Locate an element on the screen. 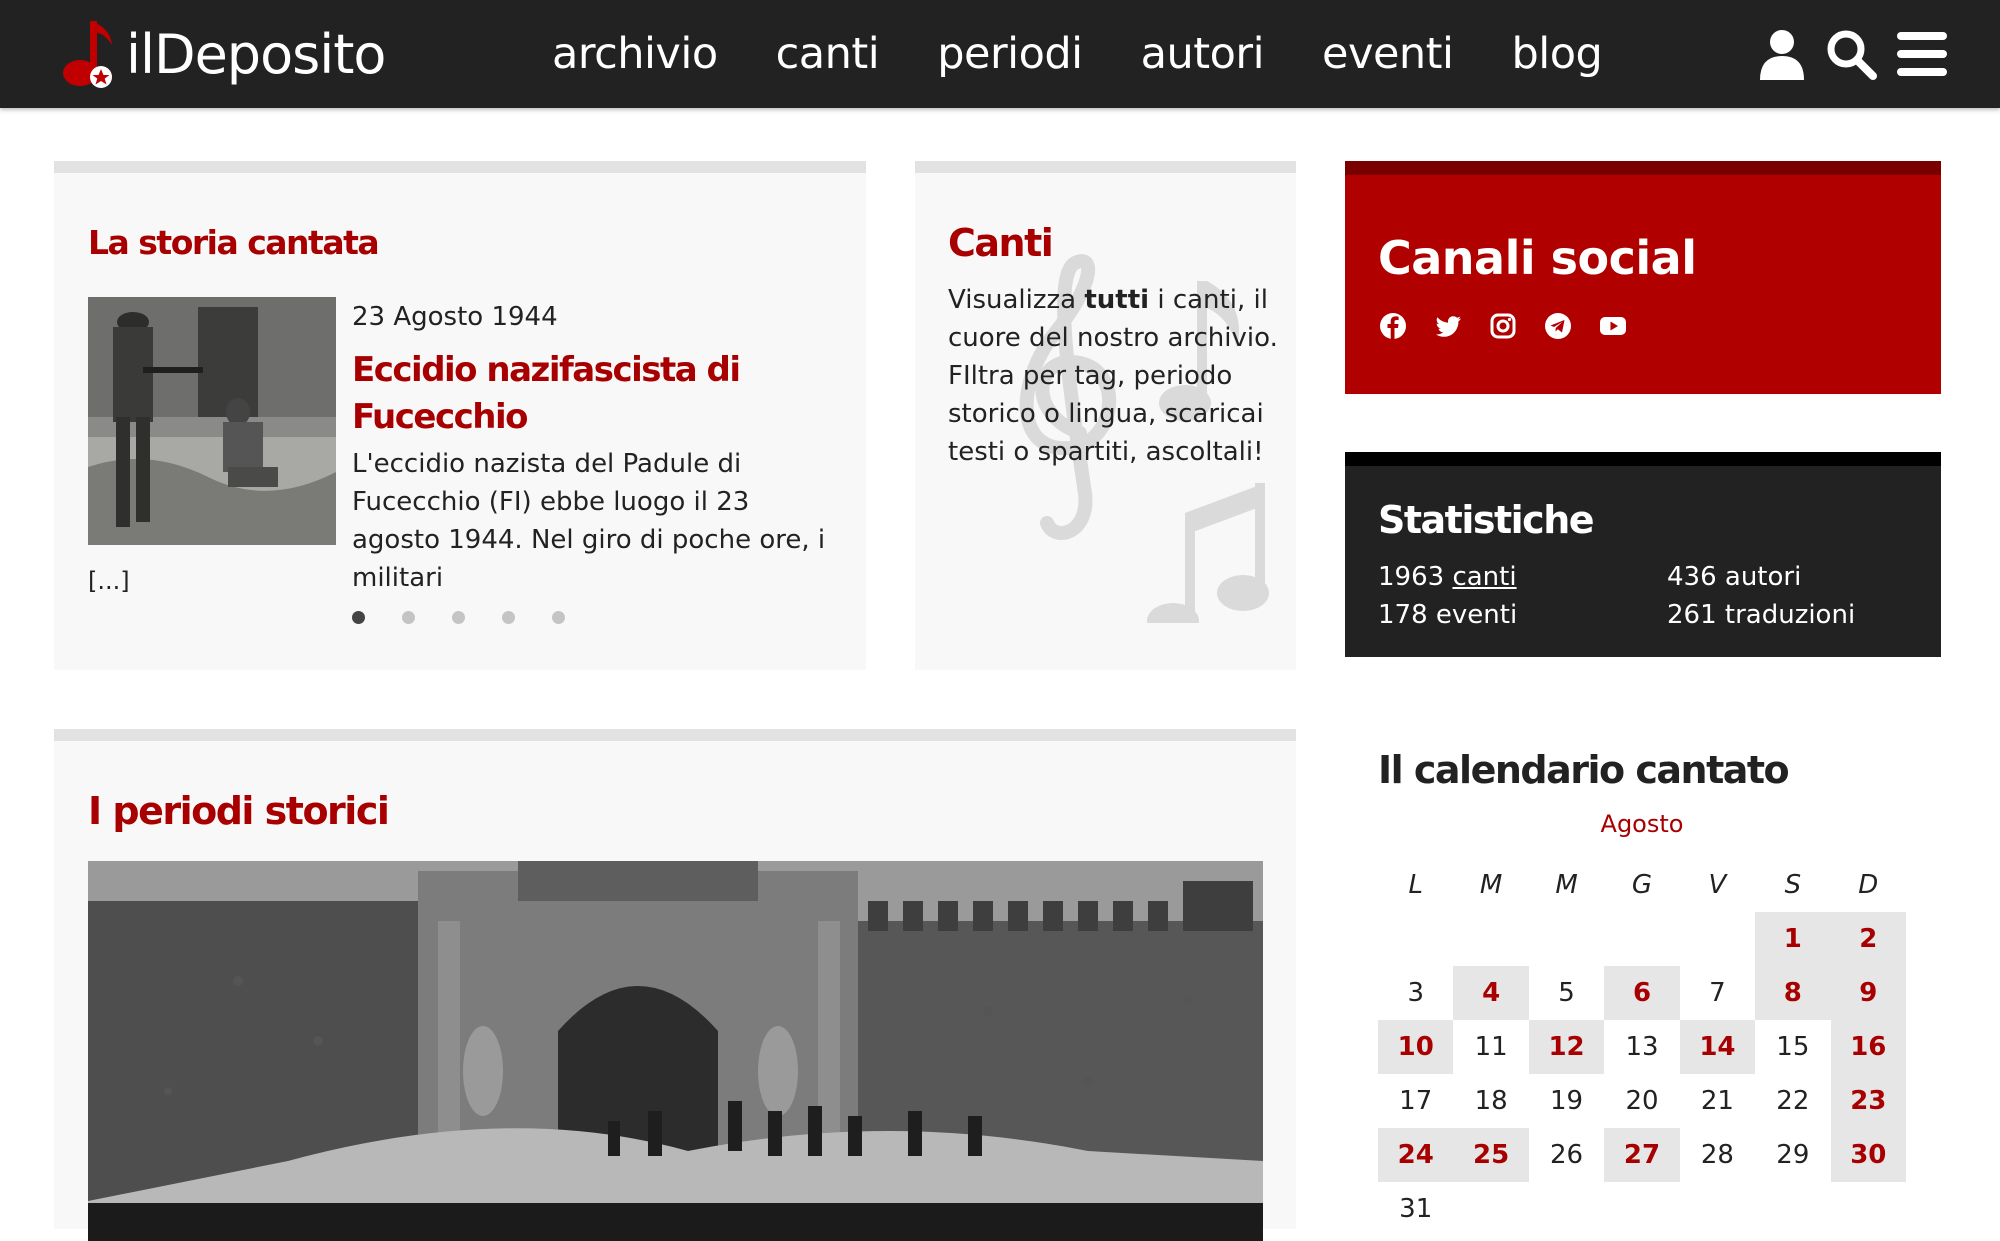  weekday-header: G is located at coordinates (1642, 885).